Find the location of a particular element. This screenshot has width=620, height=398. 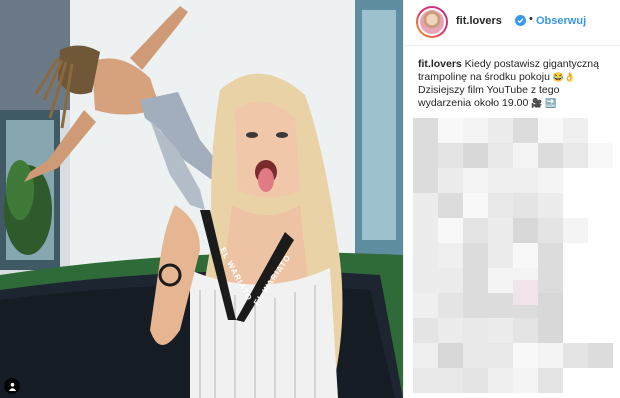

caption-text-line4: wydarzenia około 19.00 is located at coordinates (473, 103).